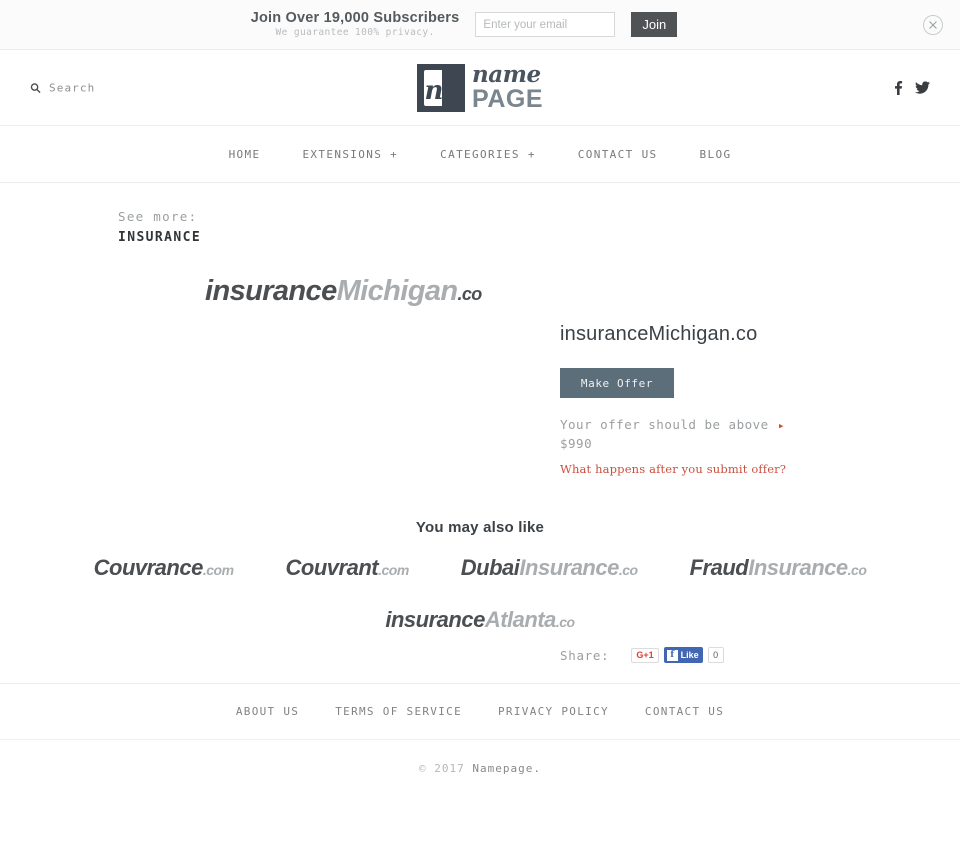 This screenshot has height=843, width=960. I want to click on footer-link-contact-us: CONTACT US, so click(684, 711).